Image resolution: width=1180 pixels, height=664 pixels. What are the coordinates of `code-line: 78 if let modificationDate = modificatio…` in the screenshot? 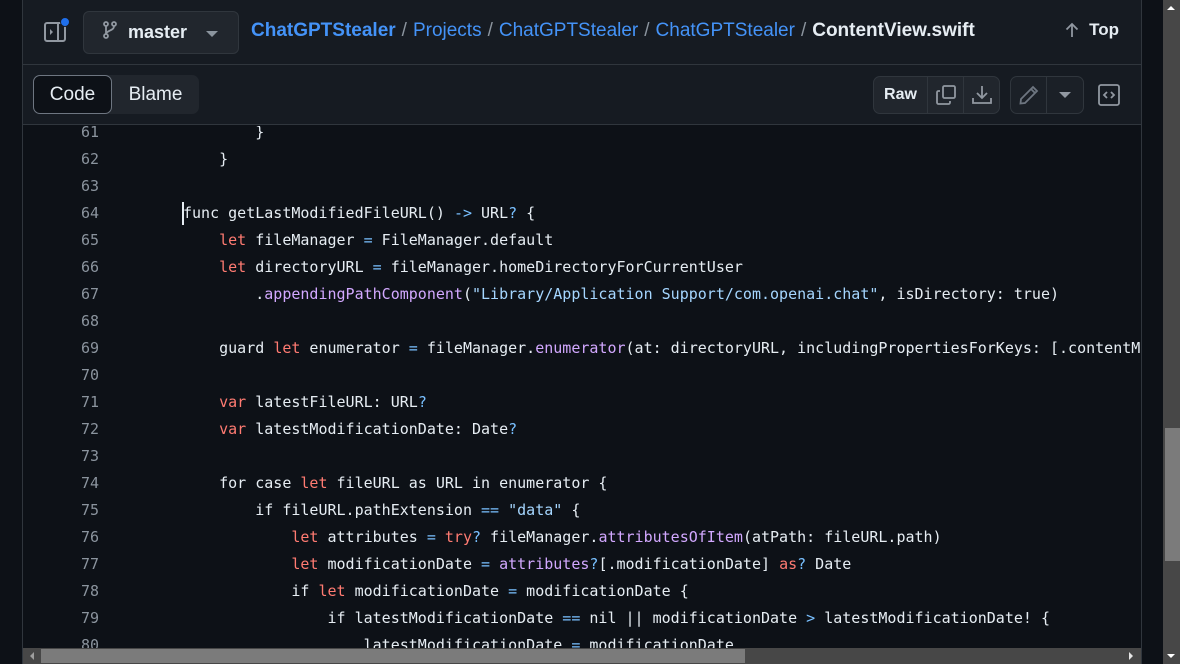 It's located at (582, 591).